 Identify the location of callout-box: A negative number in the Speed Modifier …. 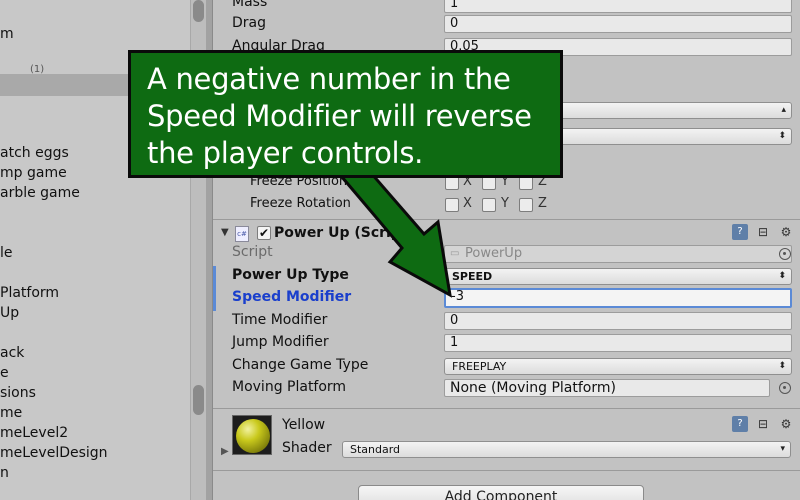
(345, 114).